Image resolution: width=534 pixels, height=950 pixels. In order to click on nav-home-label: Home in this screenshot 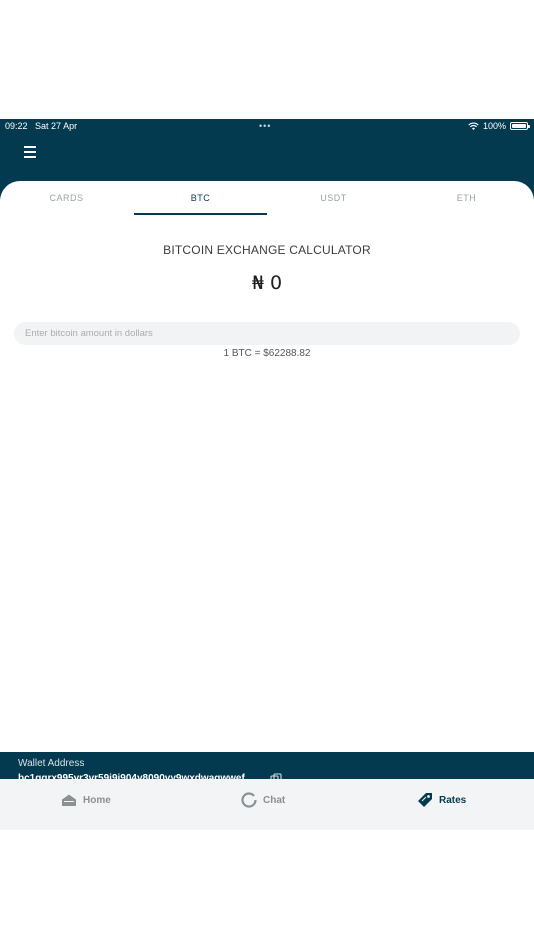, I will do `click(97, 800)`.